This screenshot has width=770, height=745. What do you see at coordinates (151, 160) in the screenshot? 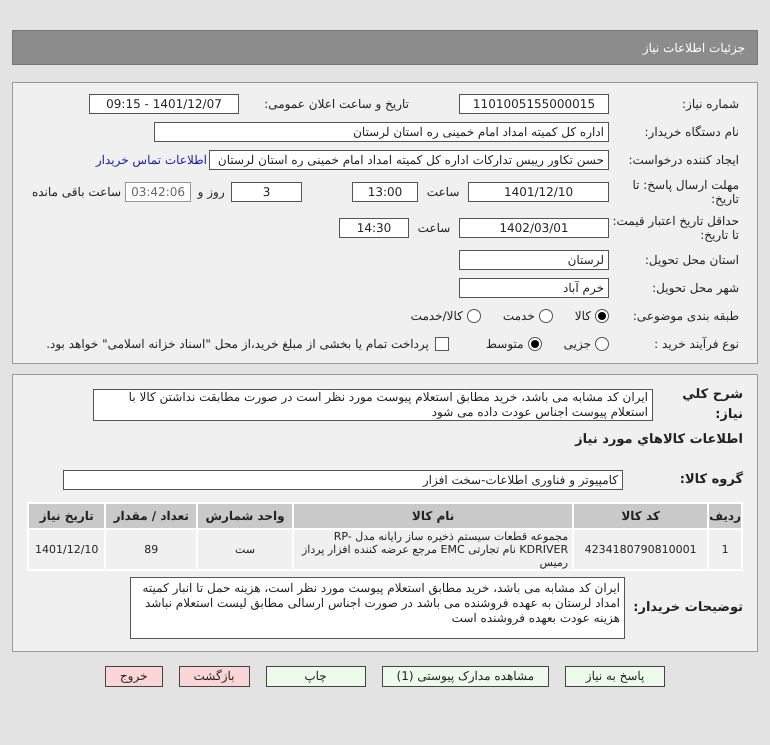
I see `buyer-contact-link: اطلاعات تماس خریدار` at bounding box center [151, 160].